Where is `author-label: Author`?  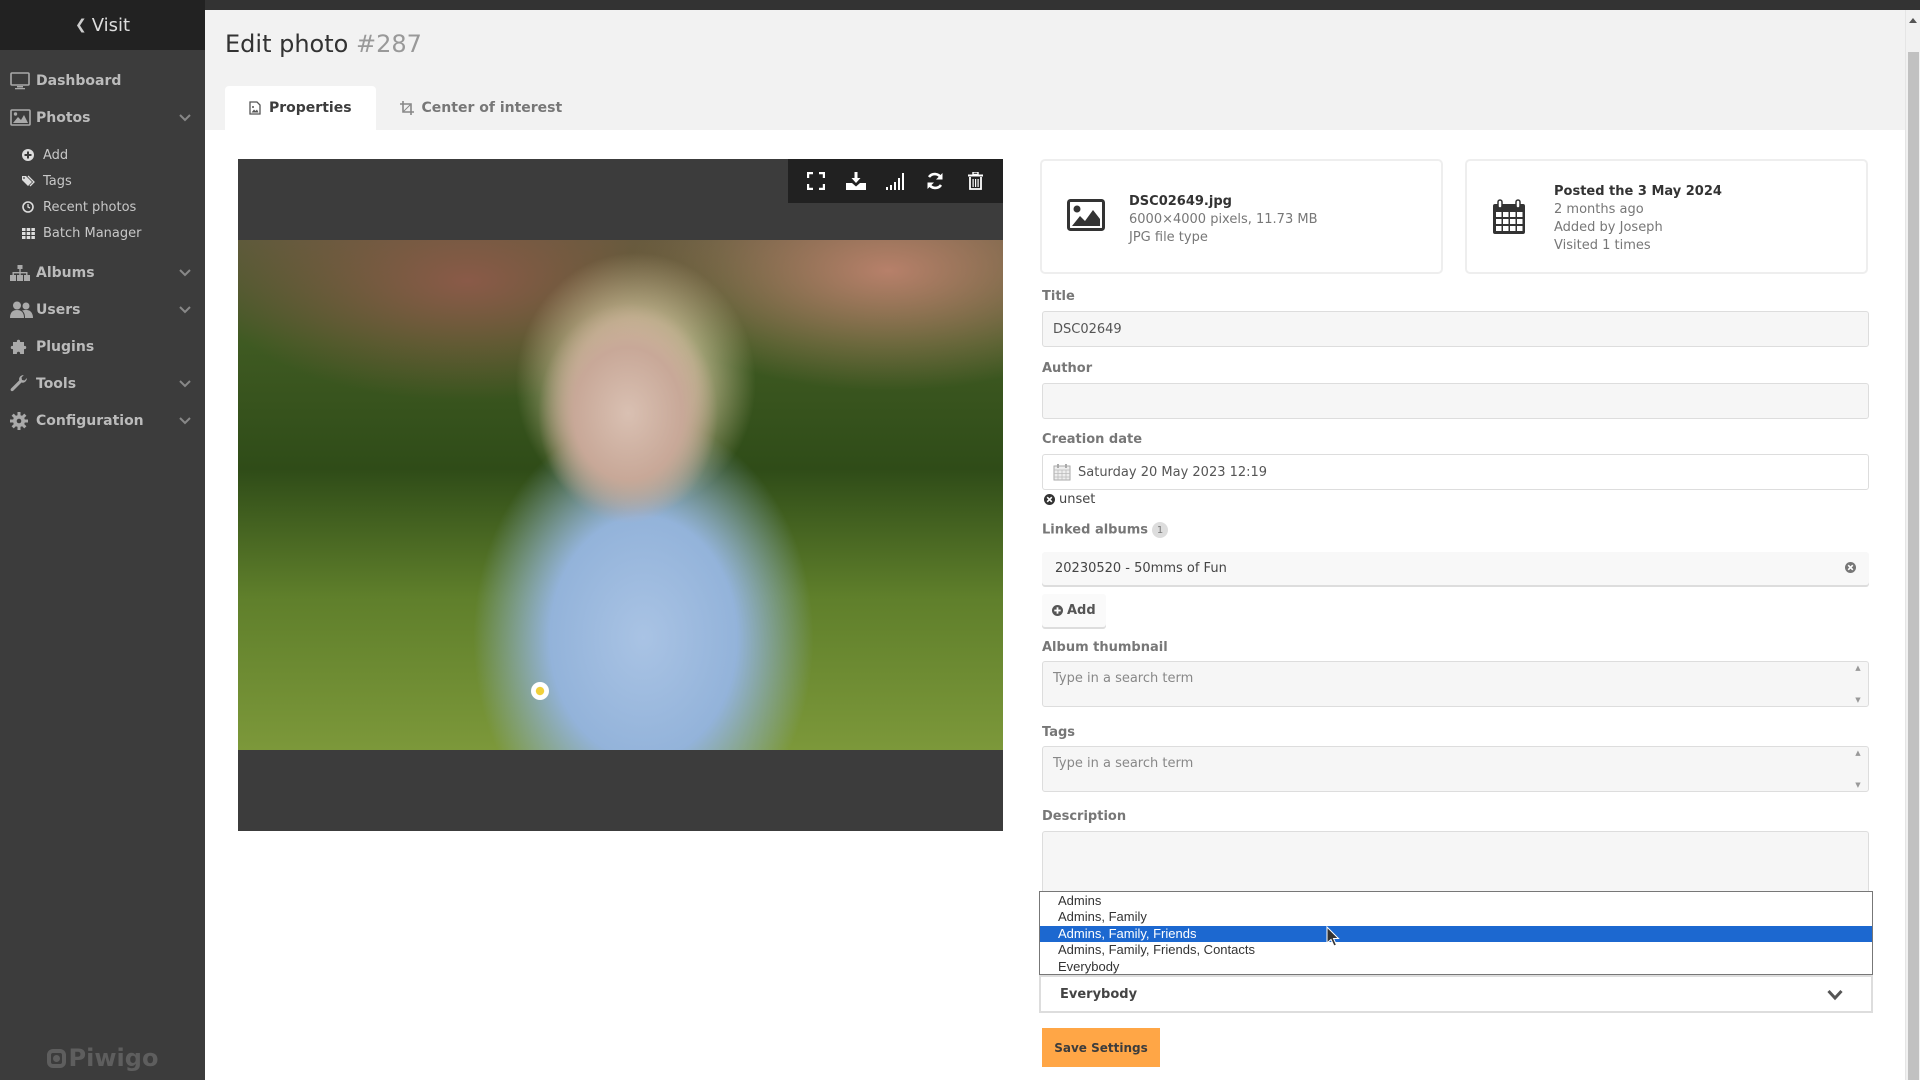 author-label: Author is located at coordinates (1067, 368).